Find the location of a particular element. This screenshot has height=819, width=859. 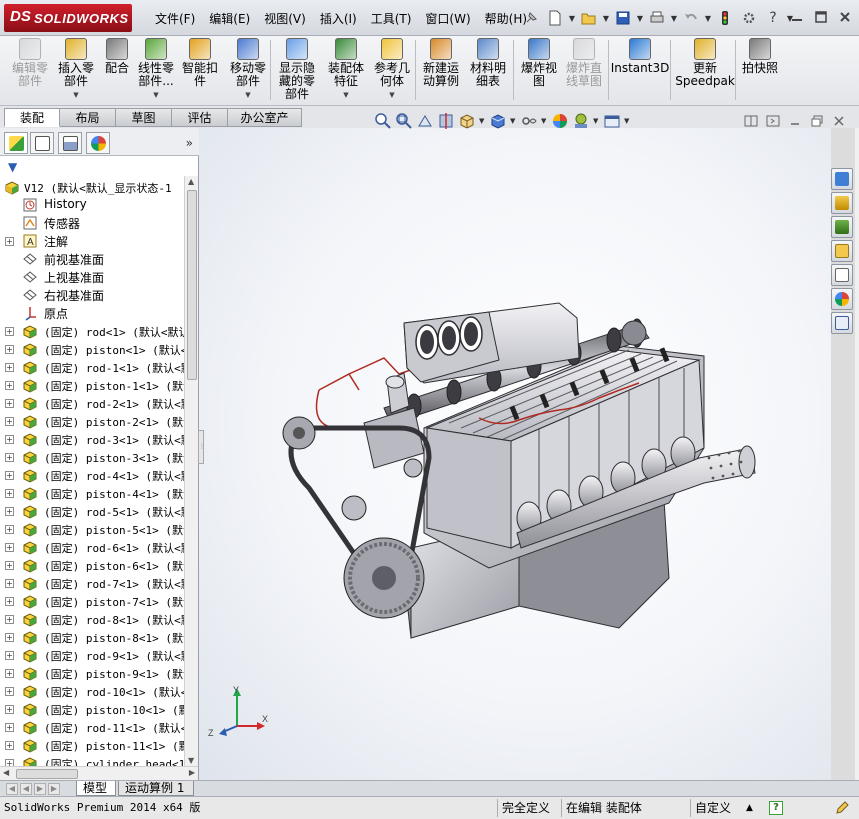

zoom-to-area-icon is located at coordinates (404, 121).